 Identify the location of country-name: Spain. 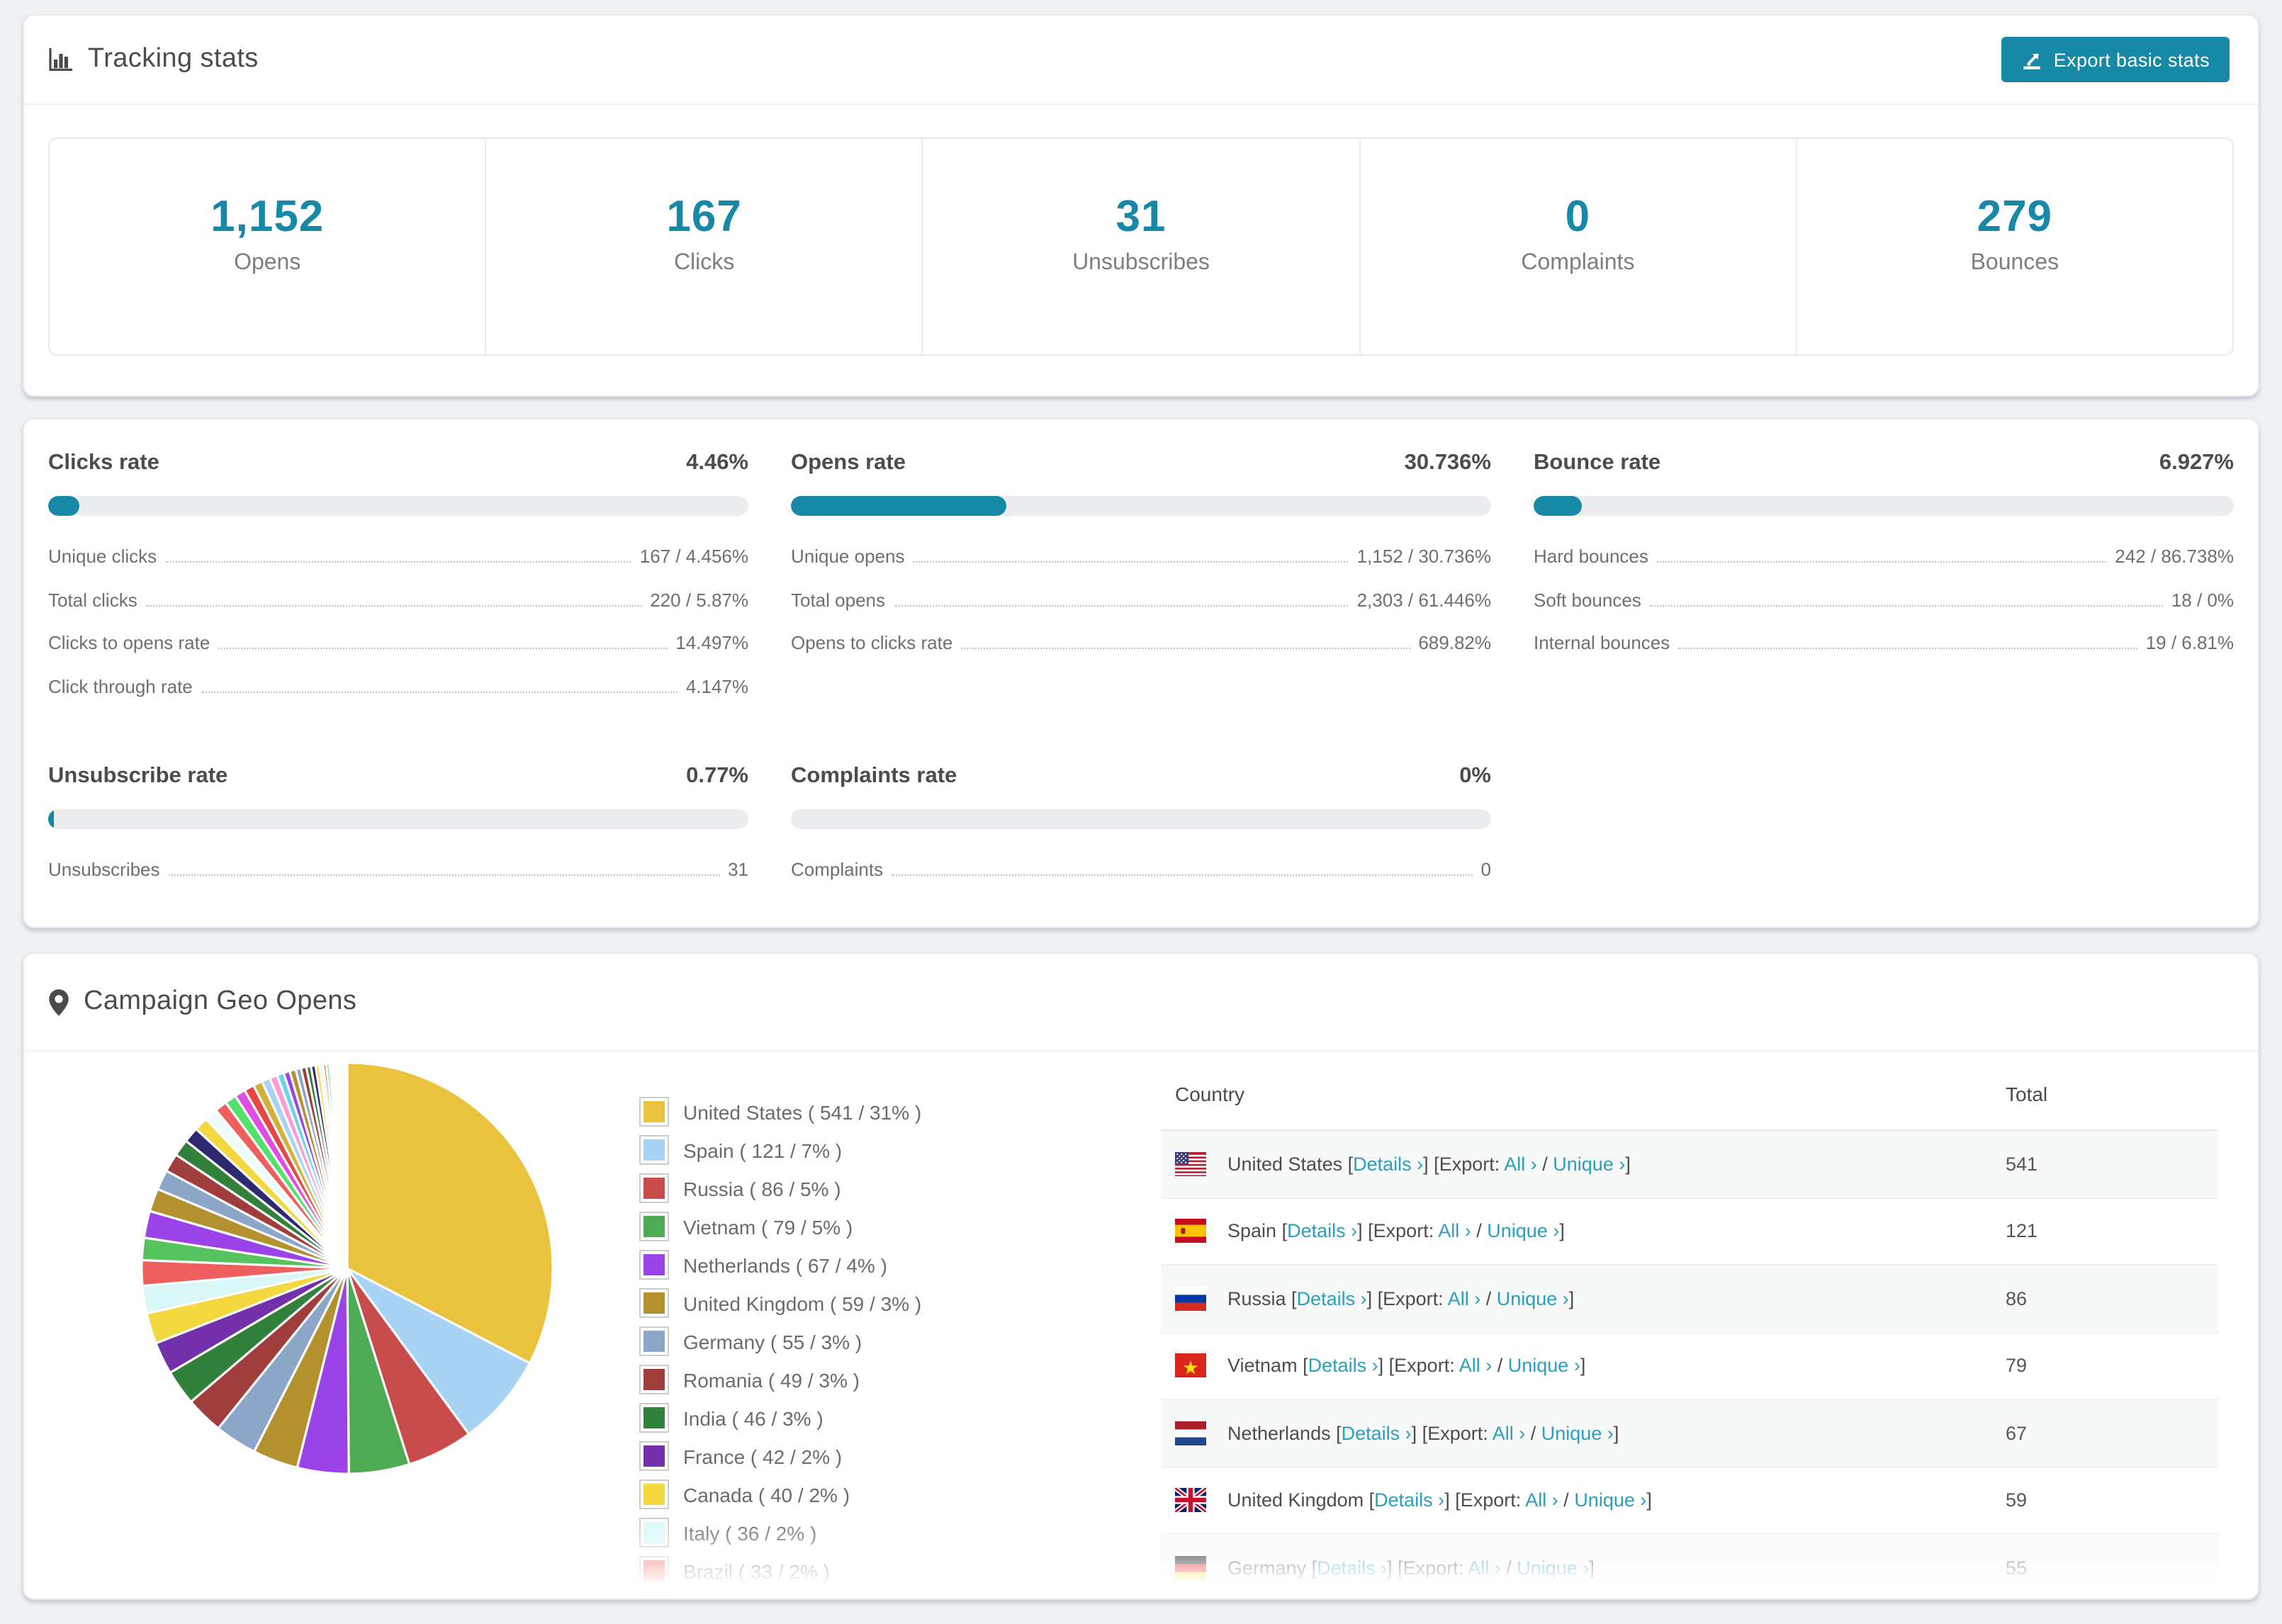
(1252, 1231).